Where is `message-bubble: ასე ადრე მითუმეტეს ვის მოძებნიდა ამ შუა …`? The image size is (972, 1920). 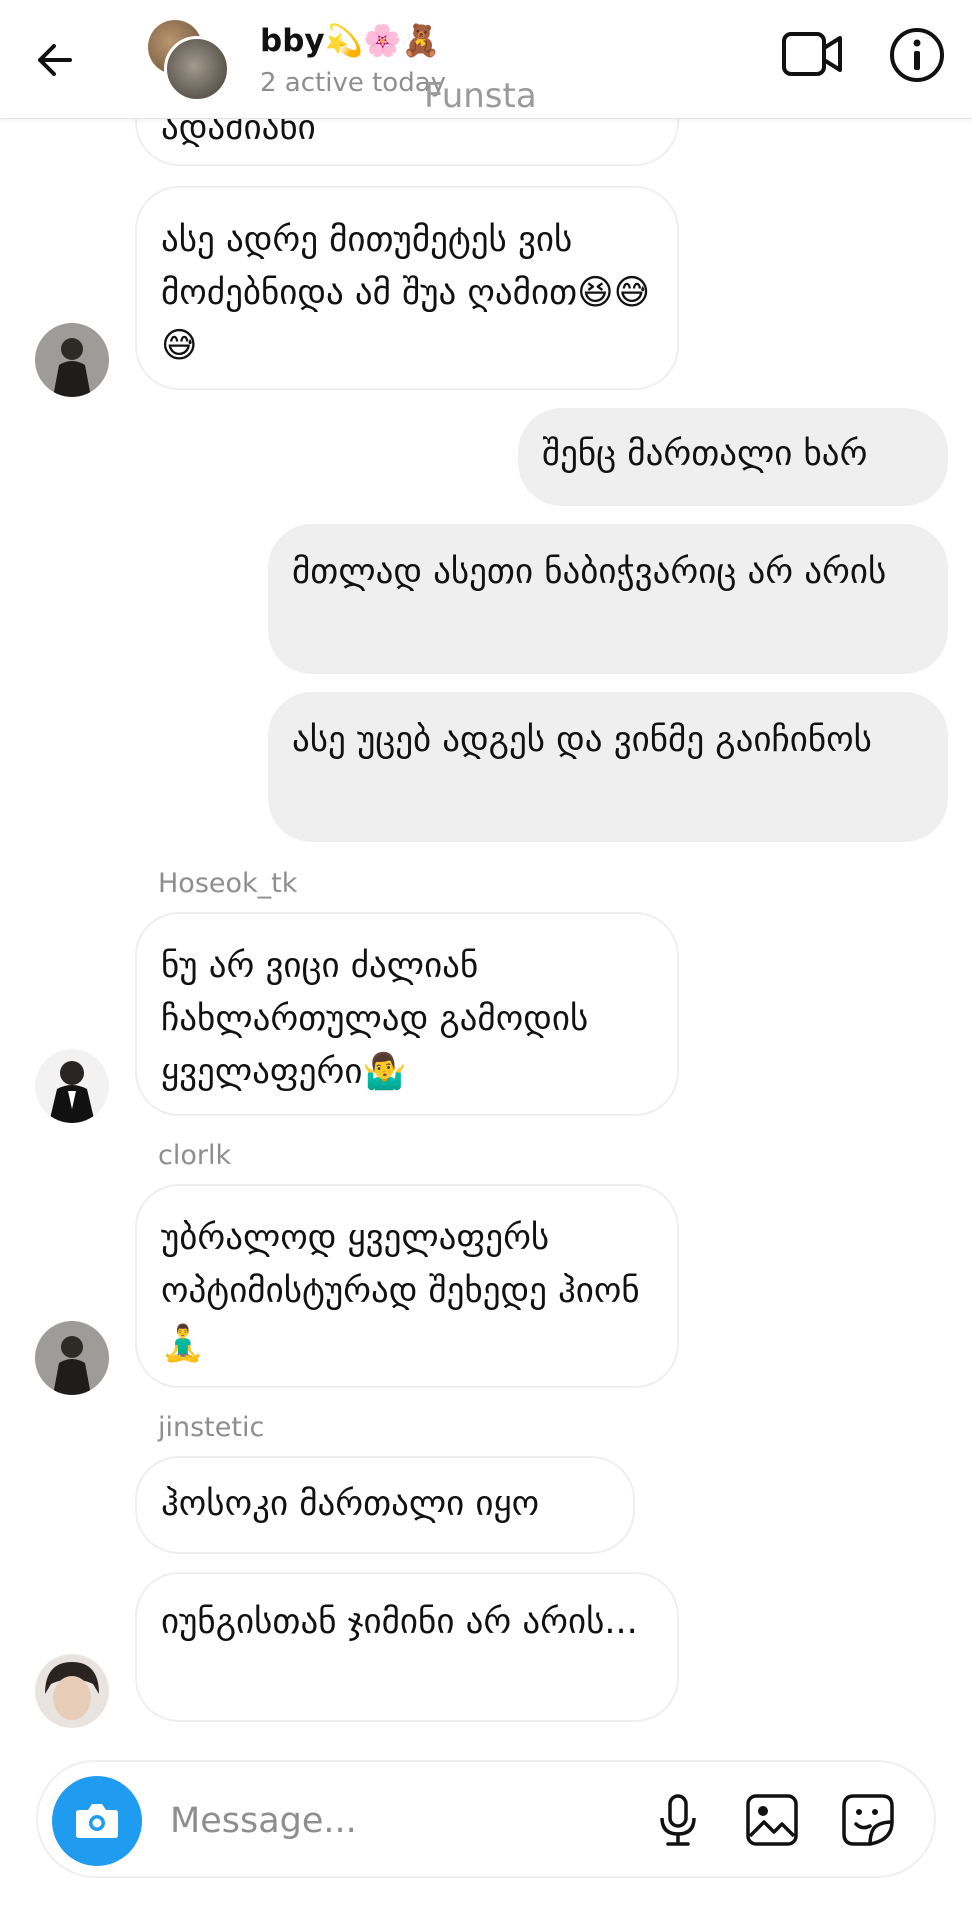 message-bubble: ასე ადრე მითუმეტეს ვის მოძებნიდა ამ შუა … is located at coordinates (407, 288).